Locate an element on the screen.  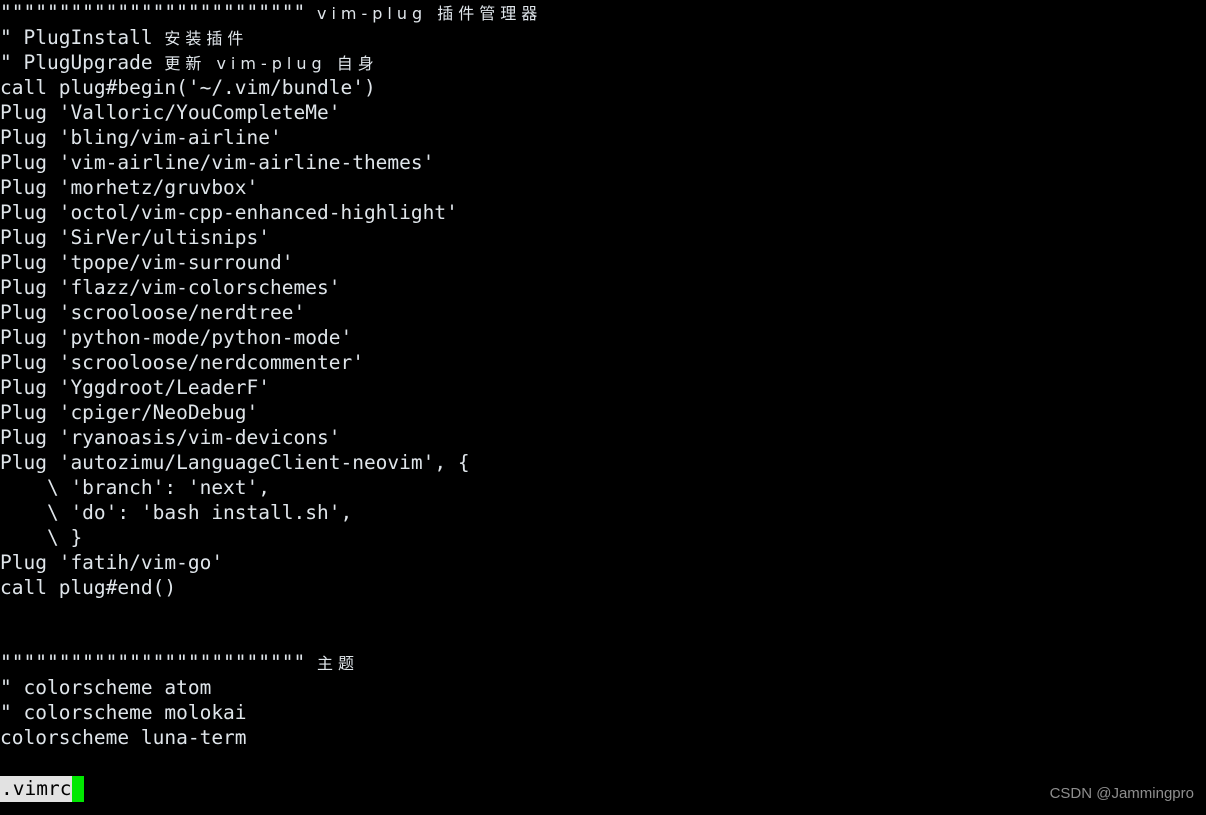
editor-line: """""""""""""""""""""""""" 主题 is located at coordinates (271, 662).